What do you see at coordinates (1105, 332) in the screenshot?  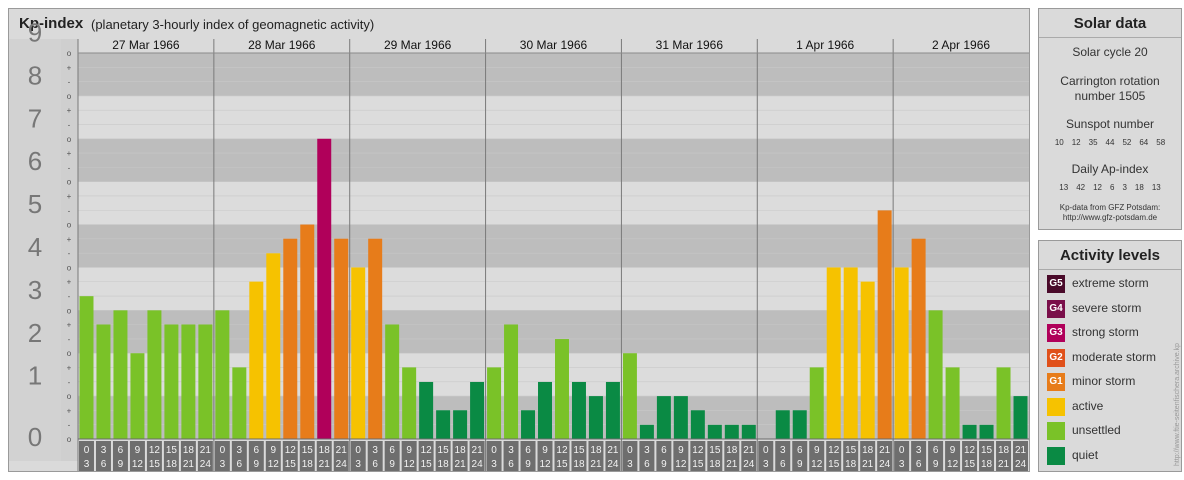 I see `level-label: strong storm` at bounding box center [1105, 332].